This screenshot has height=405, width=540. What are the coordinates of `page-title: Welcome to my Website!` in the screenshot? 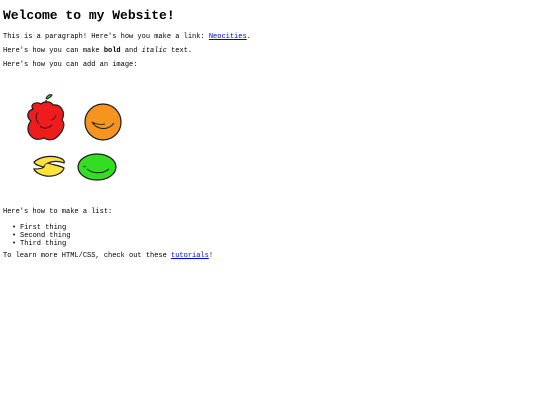 It's located at (89, 15).